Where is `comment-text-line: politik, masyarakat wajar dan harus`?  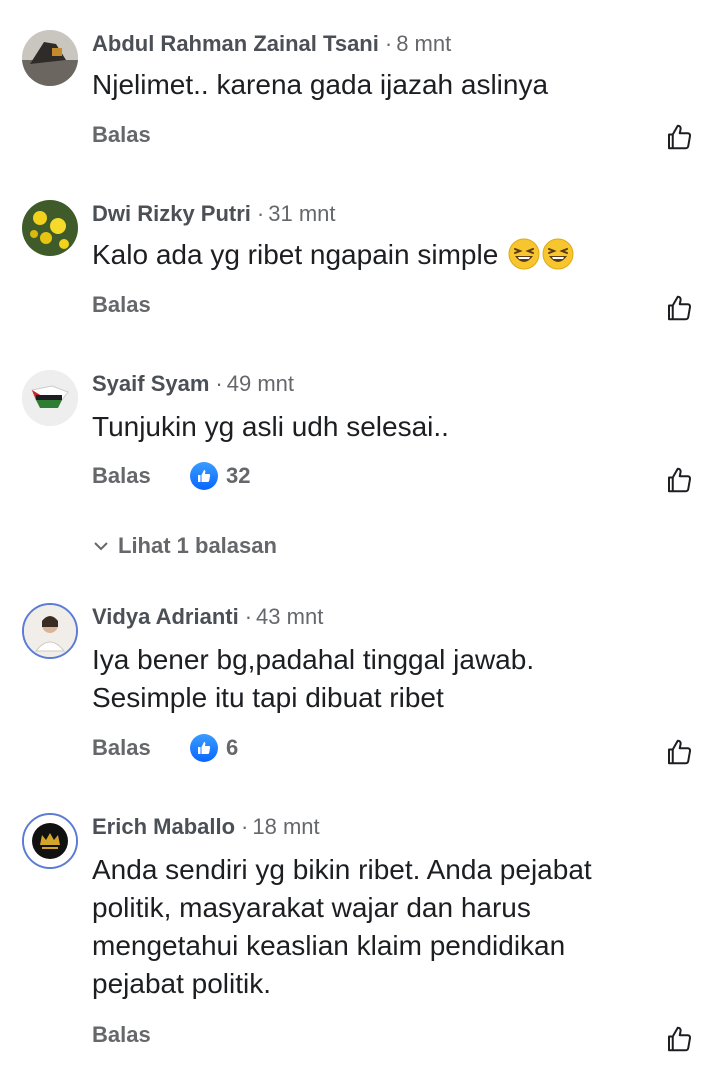 comment-text-line: politik, masyarakat wajar dan harus is located at coordinates (311, 907).